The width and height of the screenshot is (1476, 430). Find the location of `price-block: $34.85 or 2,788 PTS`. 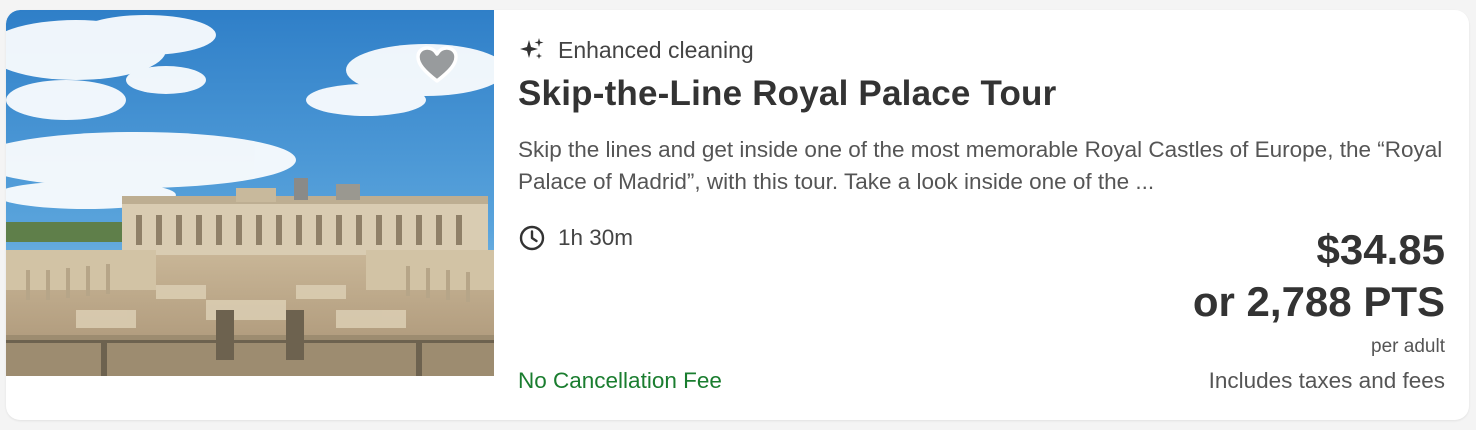

price-block: $34.85 or 2,788 PTS is located at coordinates (1319, 276).